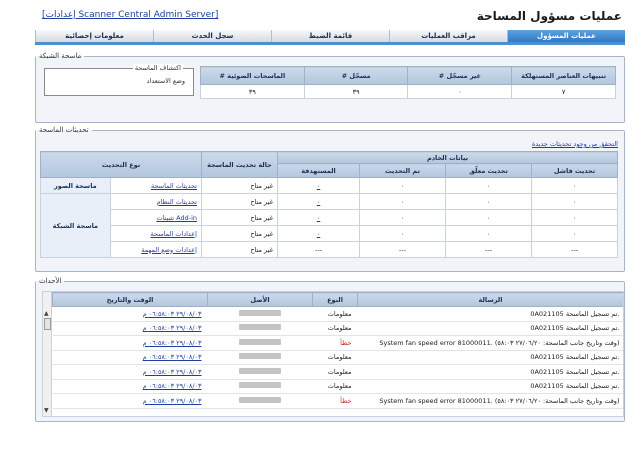 The image size is (632, 449). Describe the element at coordinates (402, 249) in the screenshot. I see `updated-count: ---` at that location.